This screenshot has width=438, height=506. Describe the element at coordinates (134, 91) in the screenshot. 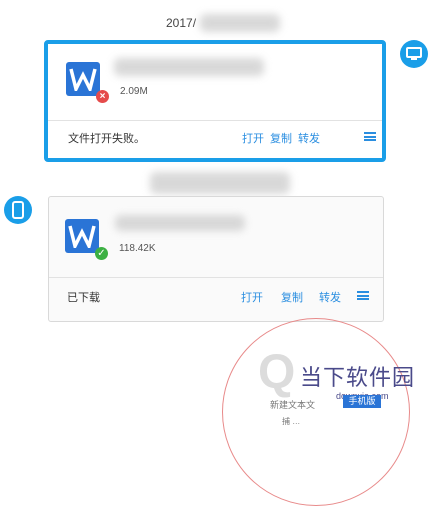

I see `file-size: 2.09M` at that location.